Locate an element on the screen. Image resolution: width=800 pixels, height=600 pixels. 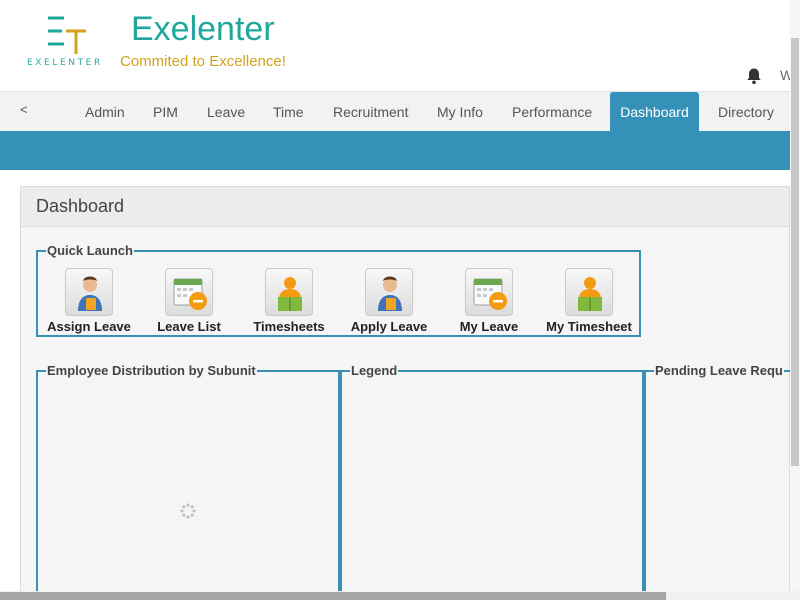
notification-bell-icon is located at coordinates (754, 76).